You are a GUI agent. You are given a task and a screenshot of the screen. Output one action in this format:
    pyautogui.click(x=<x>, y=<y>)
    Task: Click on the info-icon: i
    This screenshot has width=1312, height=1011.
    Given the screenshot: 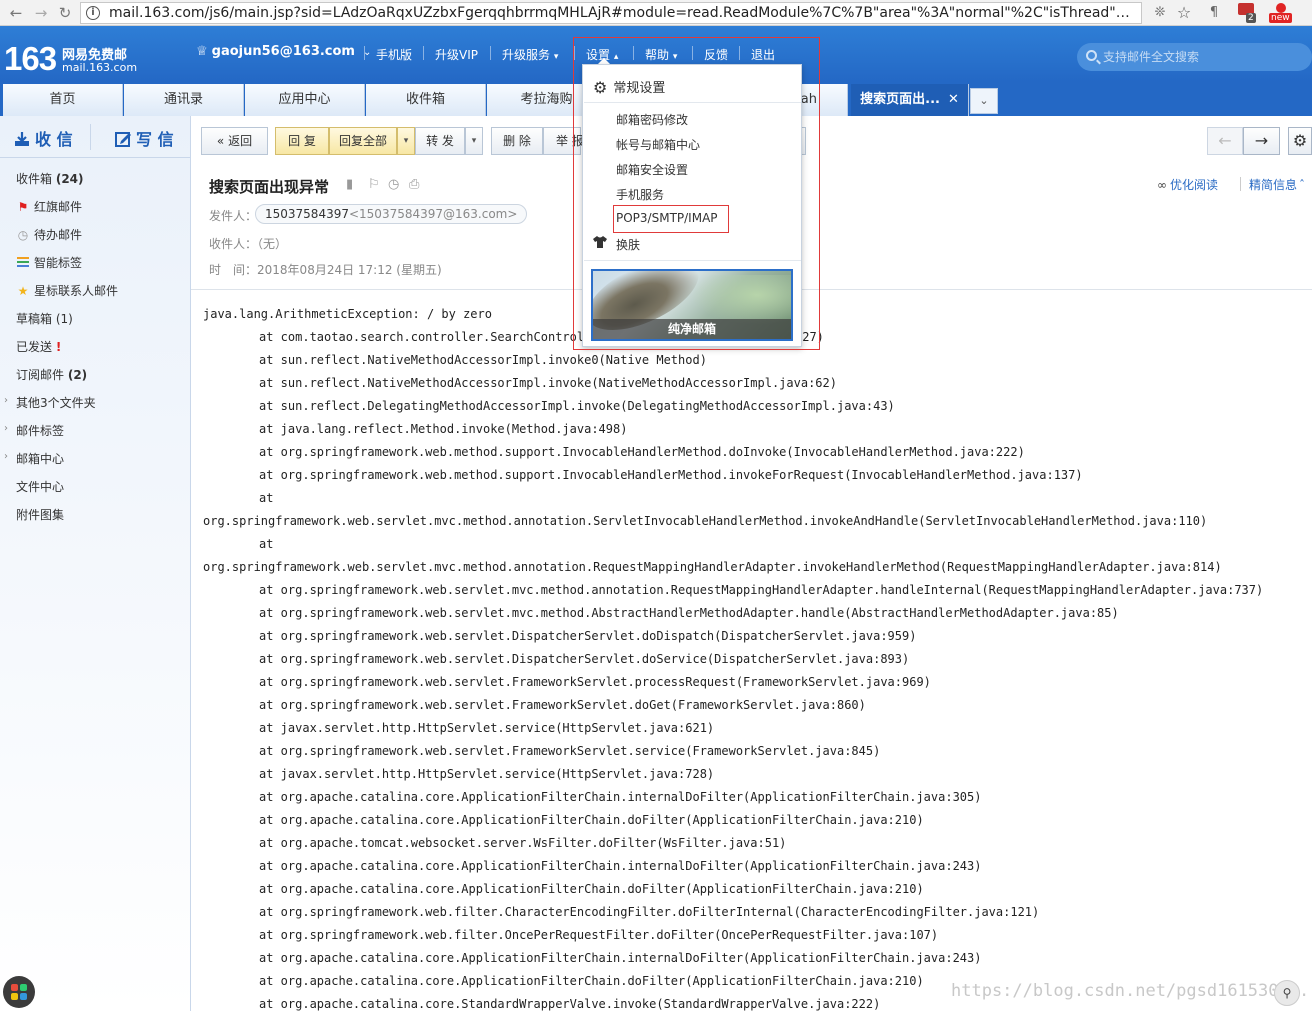 What is the action you would take?
    pyautogui.click(x=93, y=13)
    